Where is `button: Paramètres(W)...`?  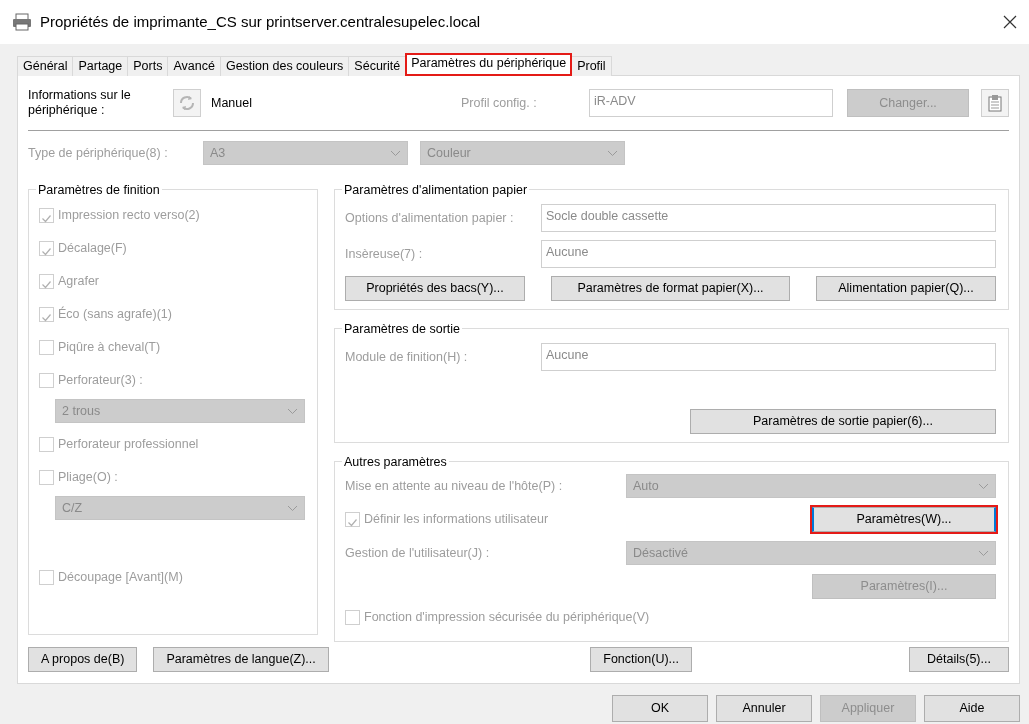 button: Paramètres(W)... is located at coordinates (904, 519).